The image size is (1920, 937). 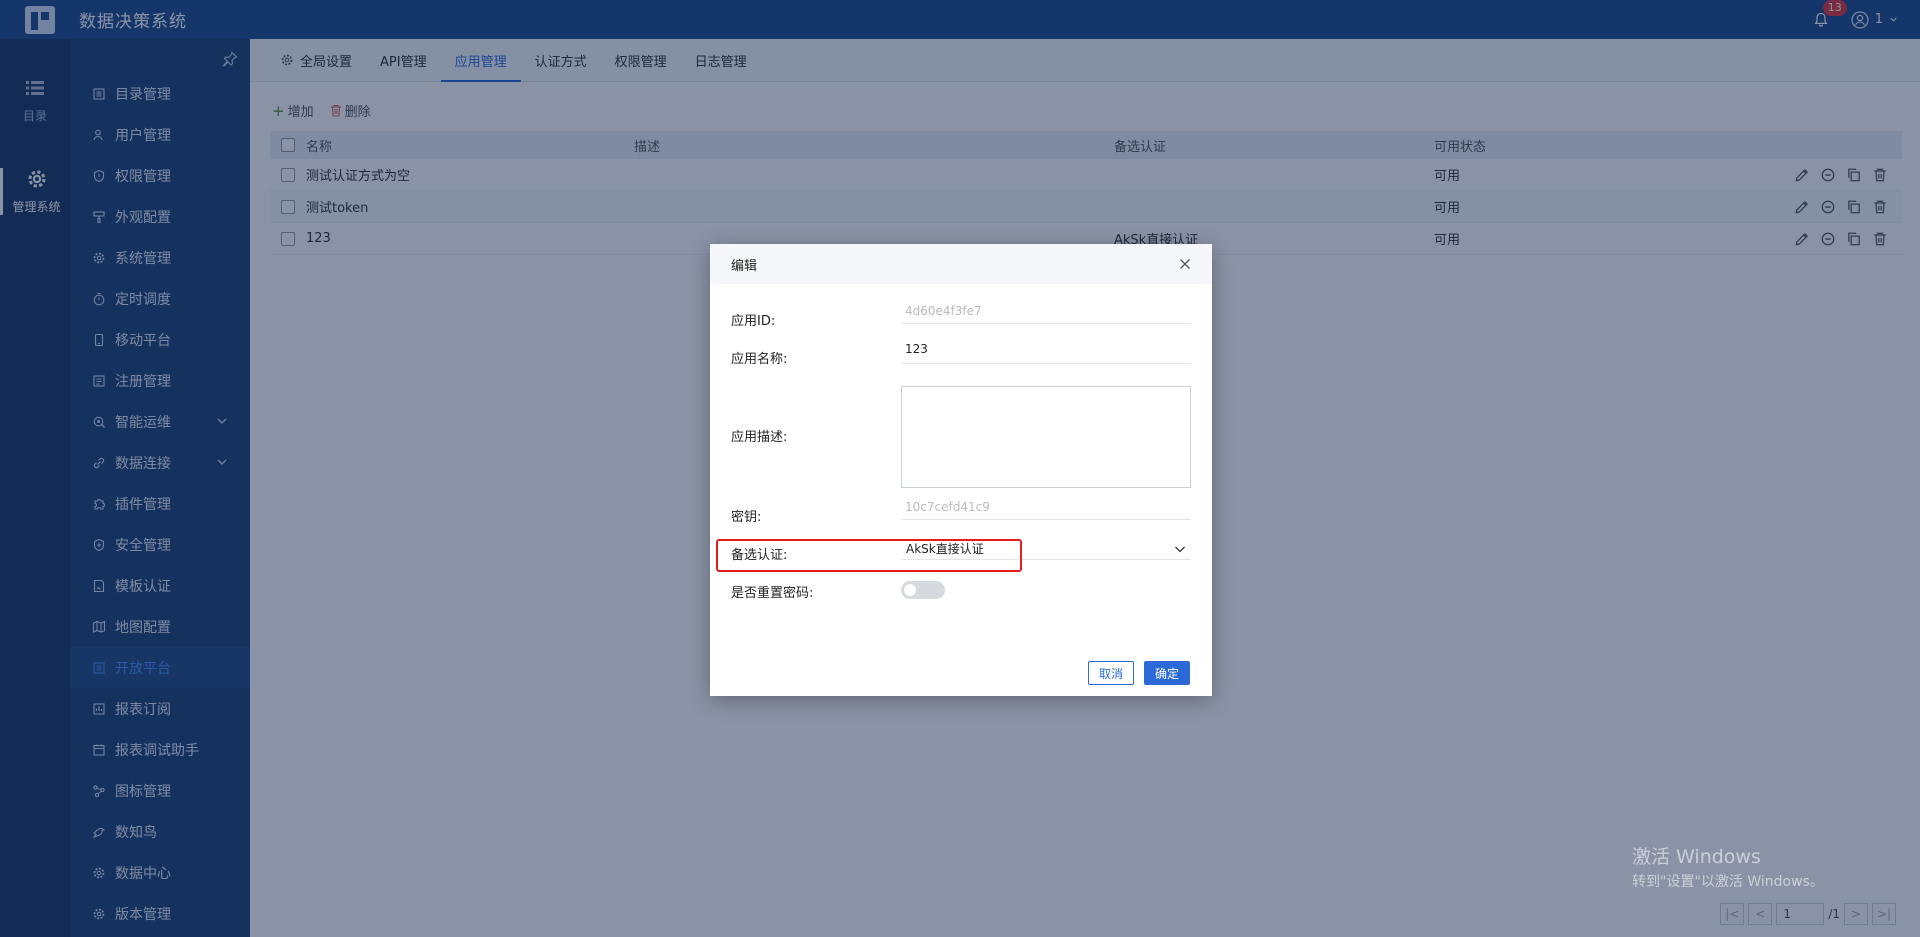 What do you see at coordinates (746, 517) in the screenshot?
I see `secret-label: 密钥:` at bounding box center [746, 517].